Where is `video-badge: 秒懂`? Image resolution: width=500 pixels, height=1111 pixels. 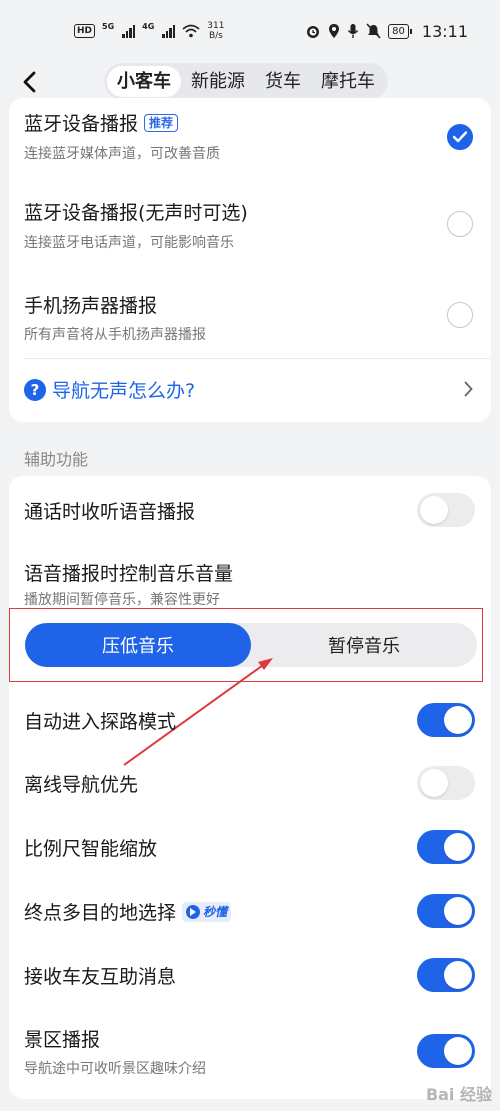
video-badge: 秒懂 is located at coordinates (207, 911).